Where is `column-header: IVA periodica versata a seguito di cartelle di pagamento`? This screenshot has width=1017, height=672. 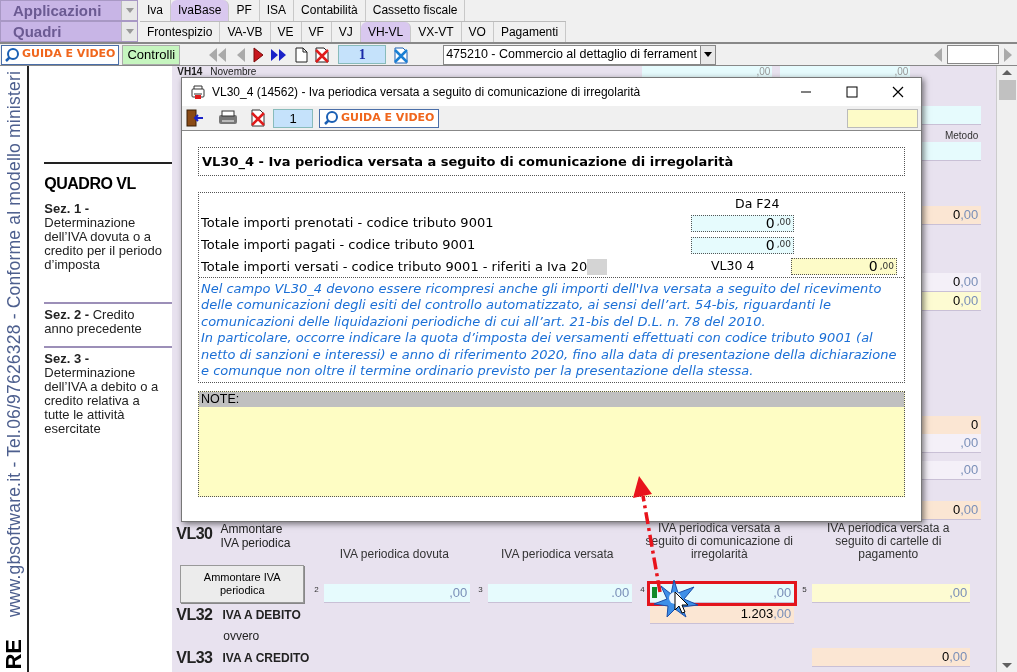
column-header: IVA periodica versata a seguito di cartelle di pagamento is located at coordinates (888, 542).